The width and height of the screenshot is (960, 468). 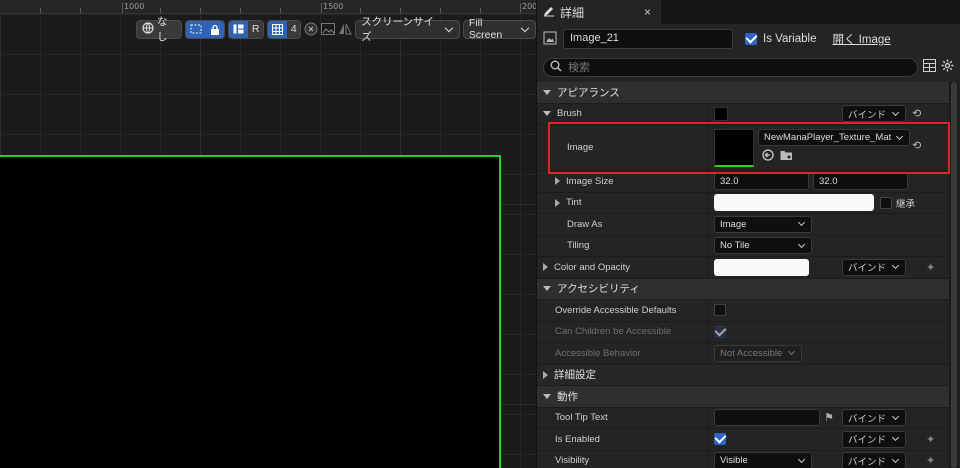 What do you see at coordinates (743, 311) in the screenshot?
I see `property-override-accessible: Override Accessible Defaults` at bounding box center [743, 311].